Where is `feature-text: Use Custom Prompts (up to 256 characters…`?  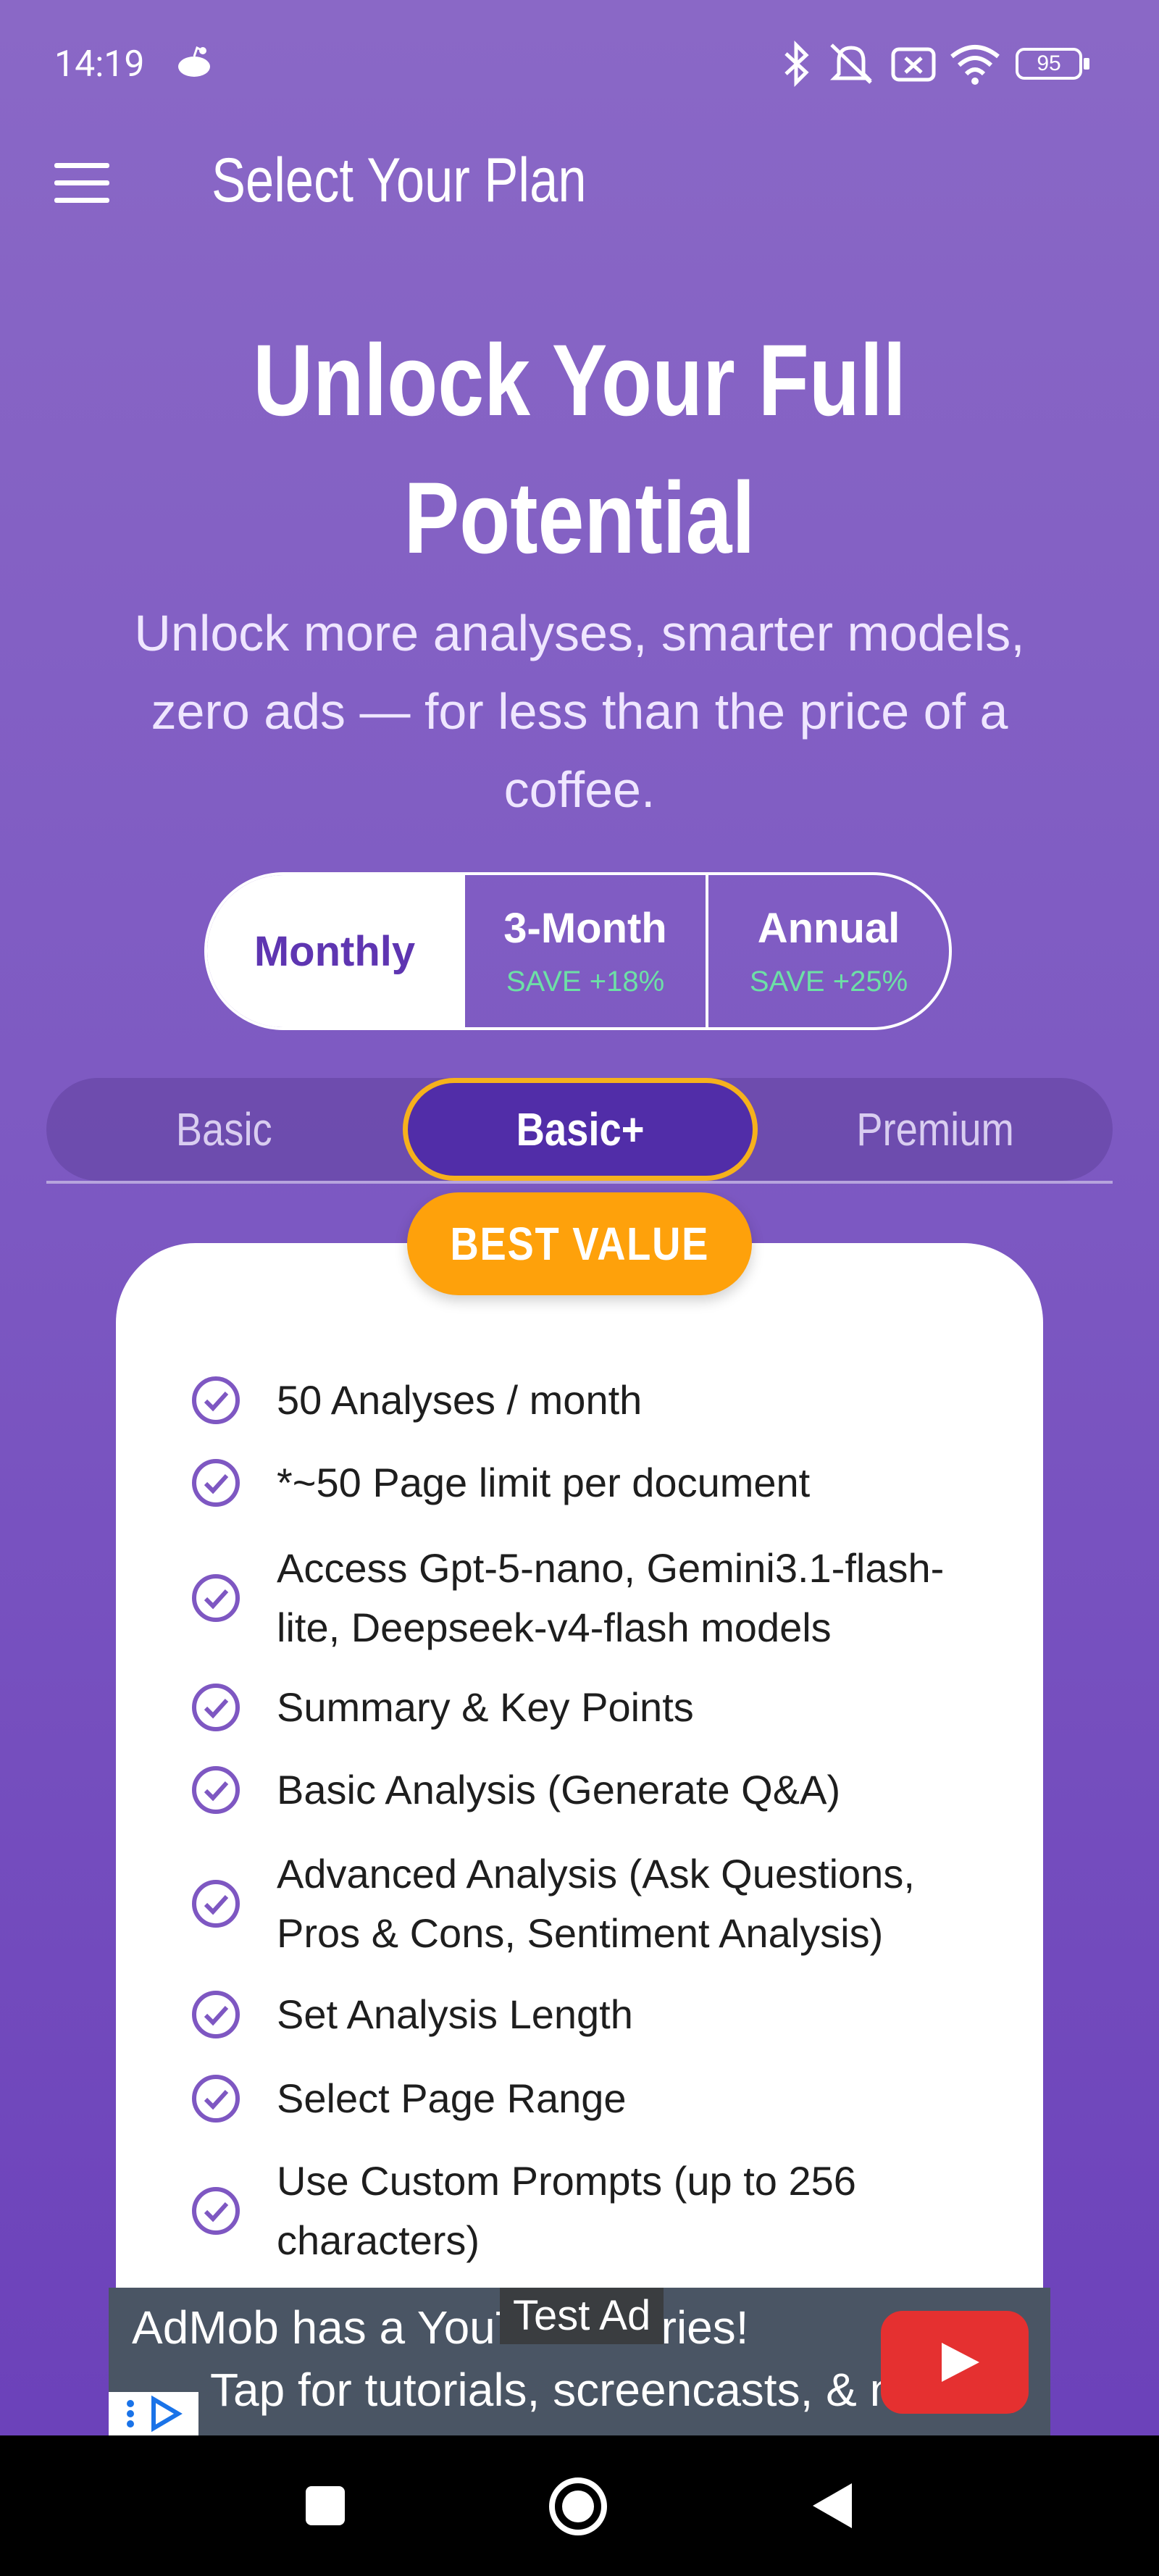 feature-text: Use Custom Prompts (up to 256 characters… is located at coordinates (567, 2210).